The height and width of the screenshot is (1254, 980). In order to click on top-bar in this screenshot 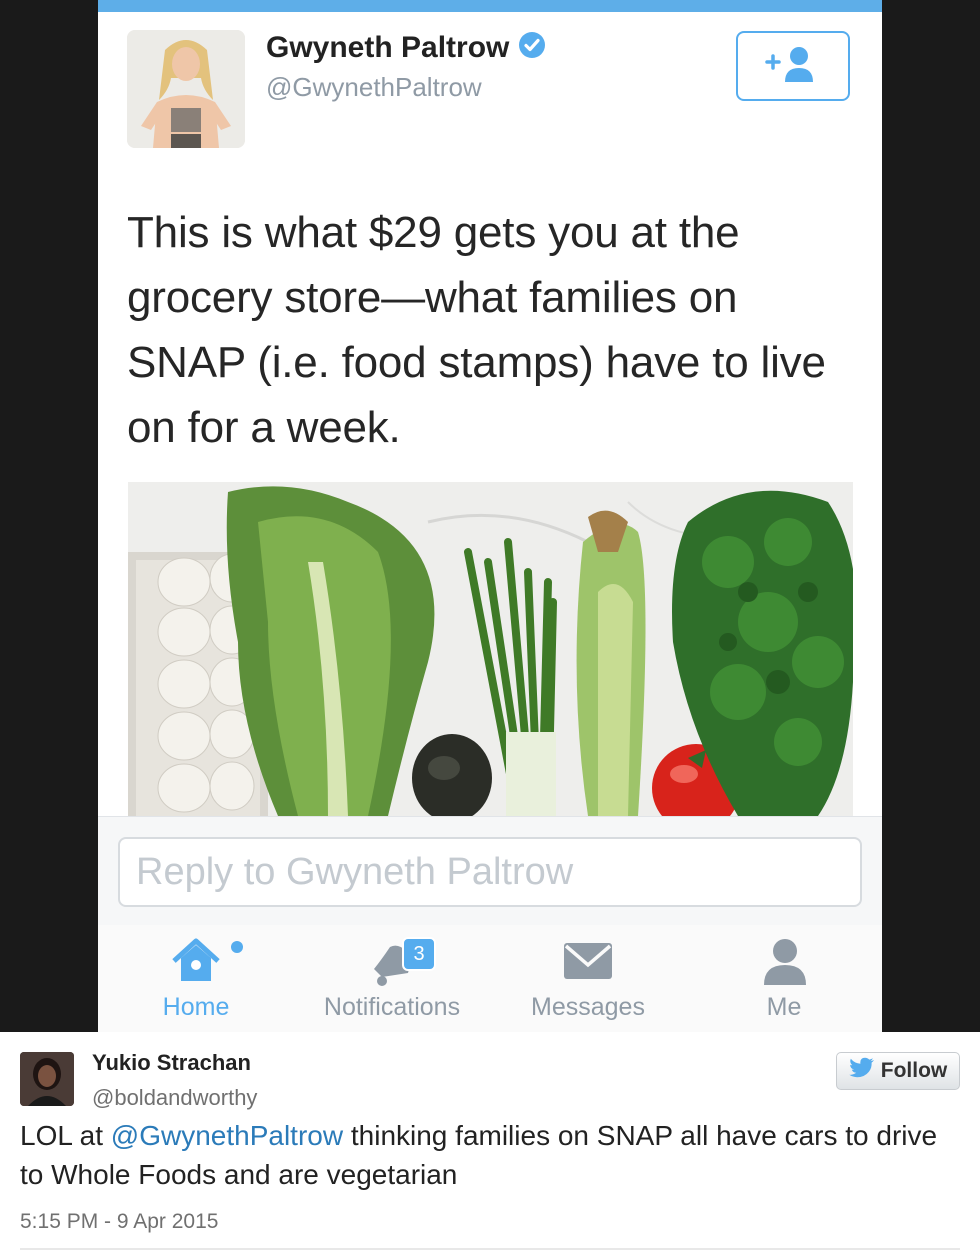, I will do `click(490, 6)`.